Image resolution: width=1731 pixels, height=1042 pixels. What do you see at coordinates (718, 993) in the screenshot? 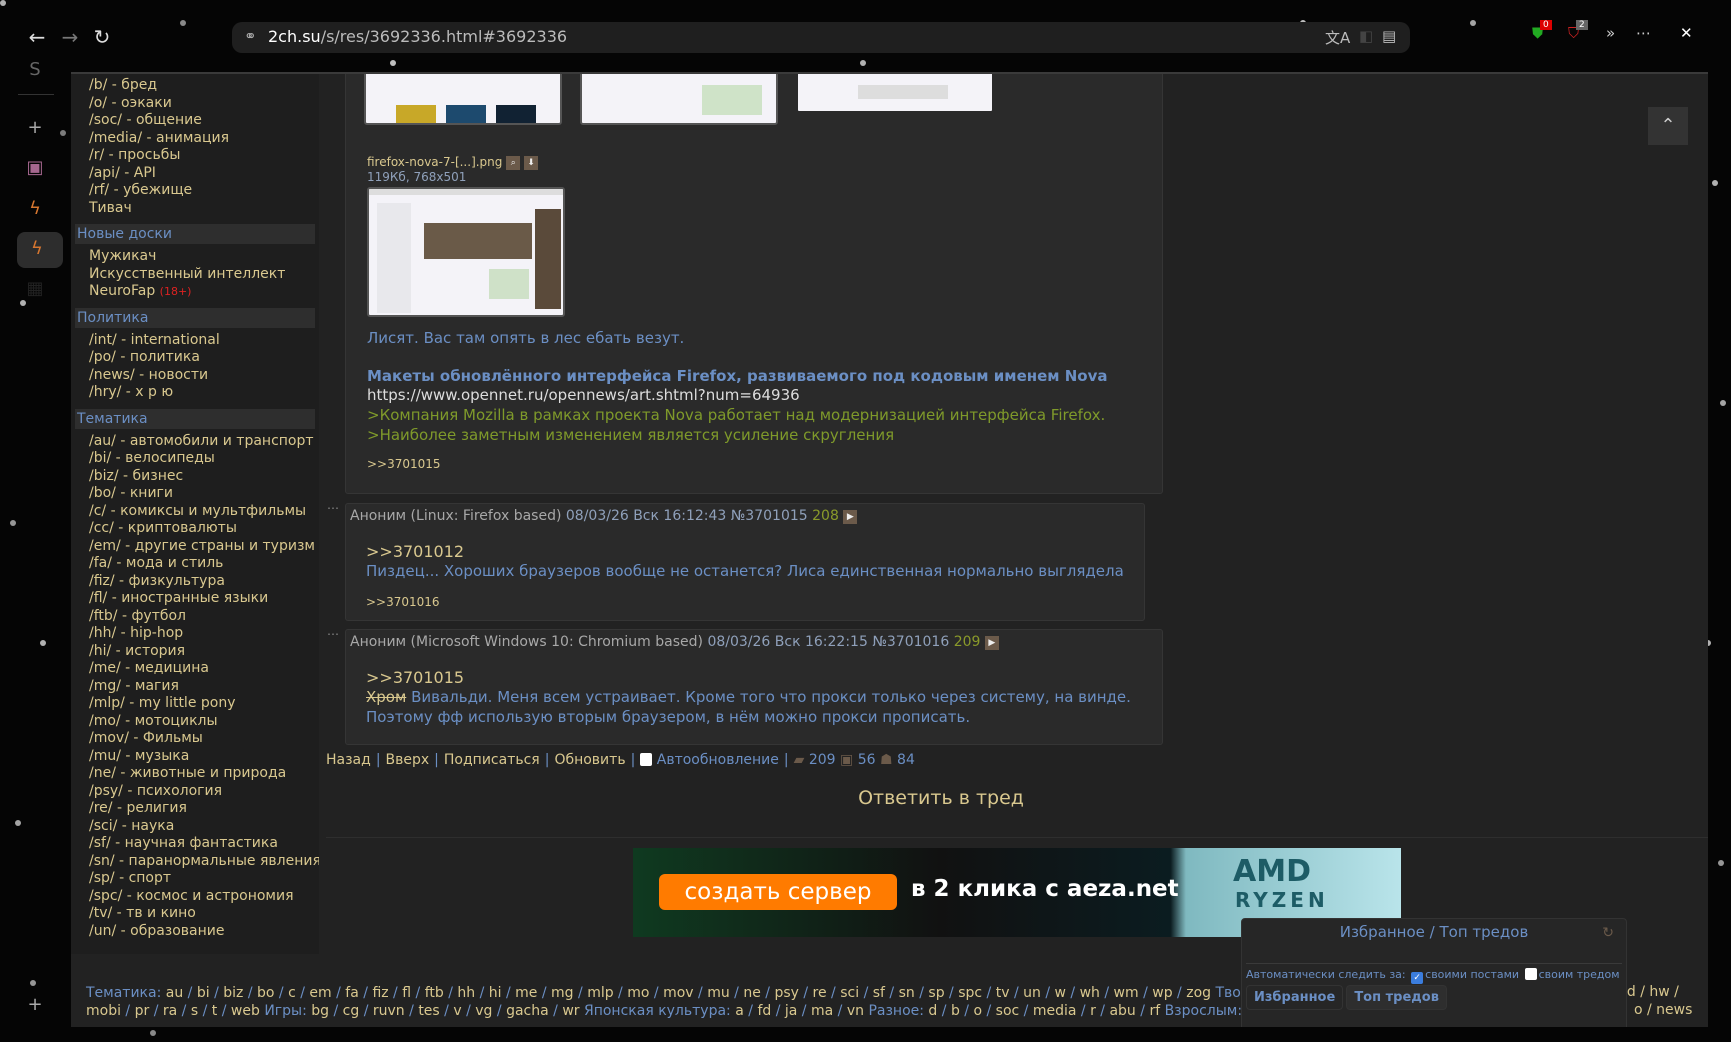
I see `footer-board-link: mu` at bounding box center [718, 993].